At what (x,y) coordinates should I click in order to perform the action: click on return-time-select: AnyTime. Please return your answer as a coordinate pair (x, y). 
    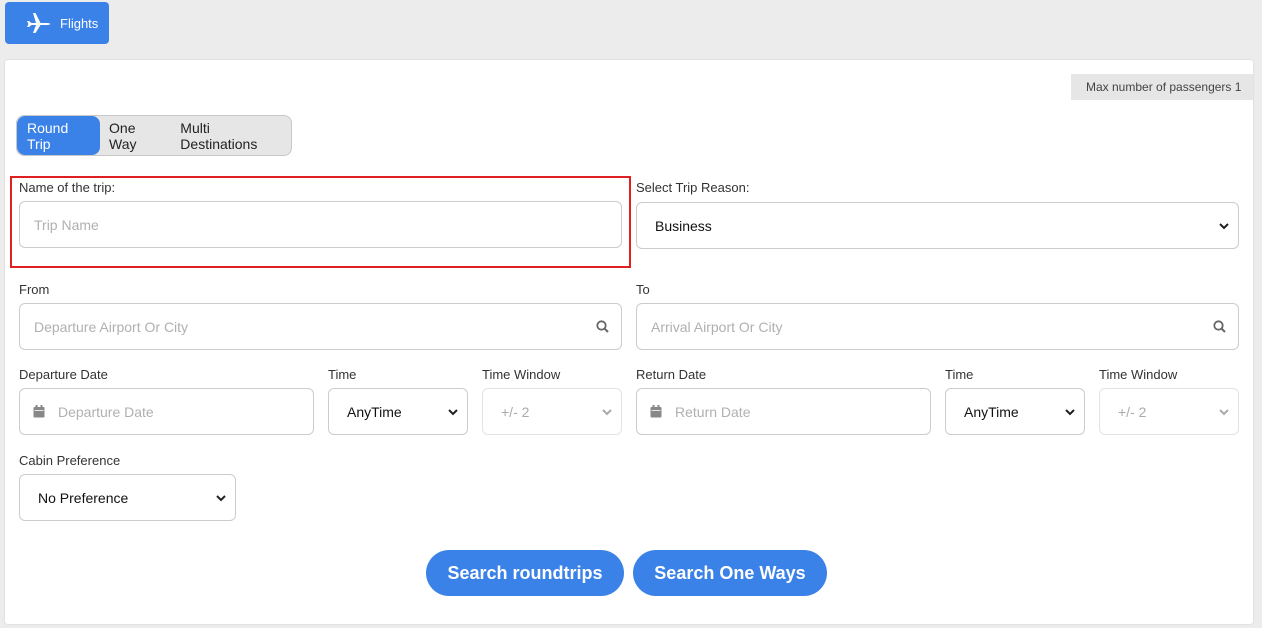
    Looking at the image, I should click on (1015, 411).